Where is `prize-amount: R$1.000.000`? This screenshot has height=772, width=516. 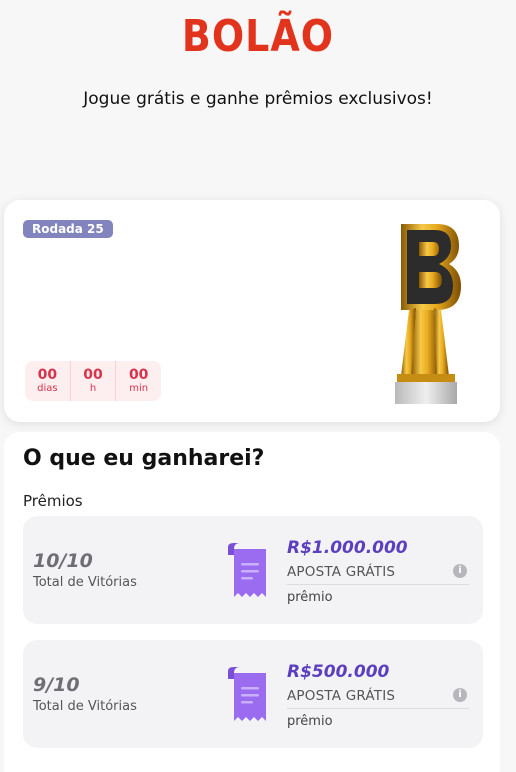
prize-amount: R$1.000.000 is located at coordinates (347, 548).